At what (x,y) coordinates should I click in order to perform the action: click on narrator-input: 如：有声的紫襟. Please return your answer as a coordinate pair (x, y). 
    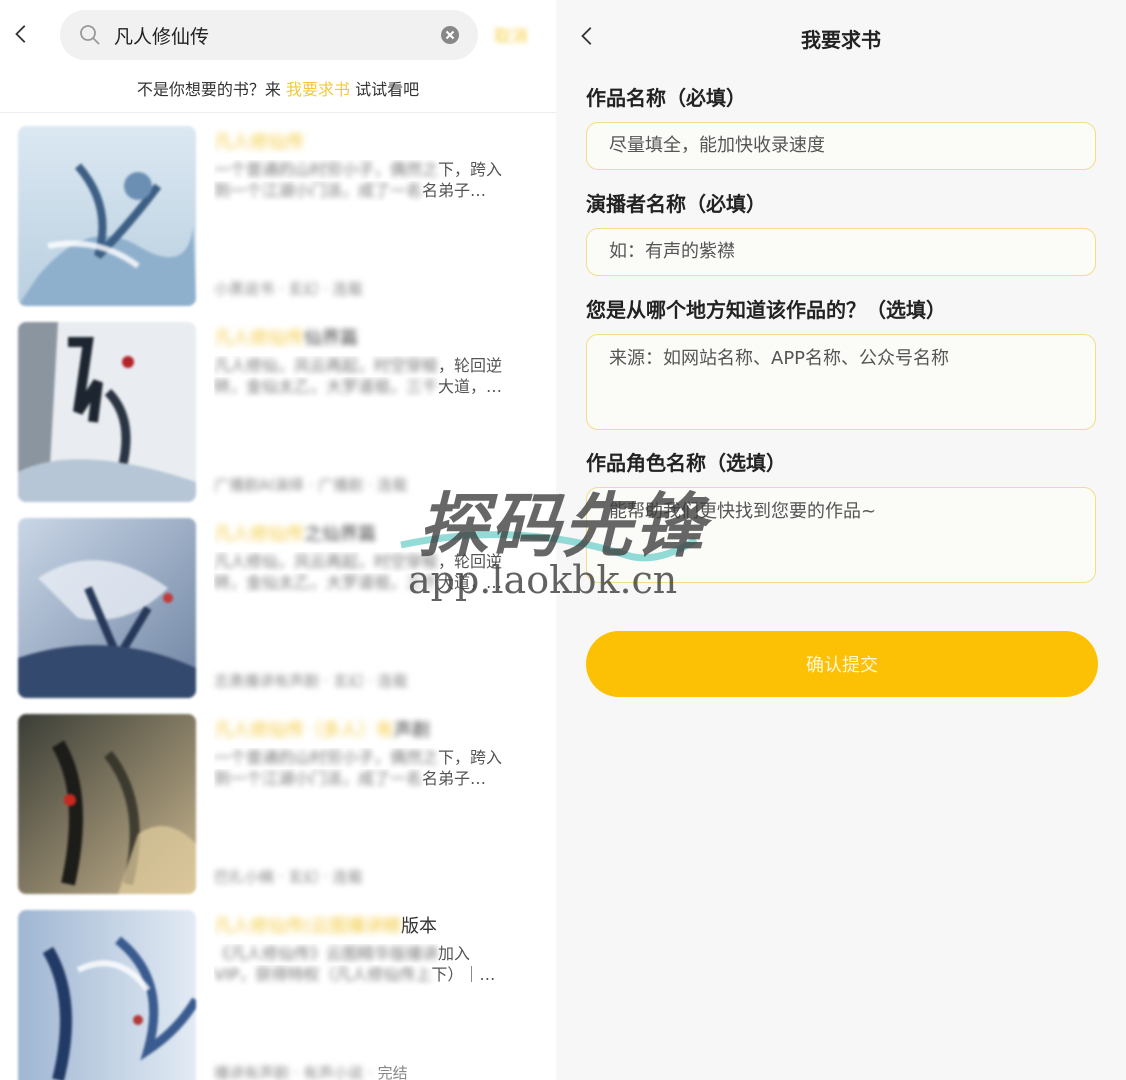
    Looking at the image, I should click on (841, 252).